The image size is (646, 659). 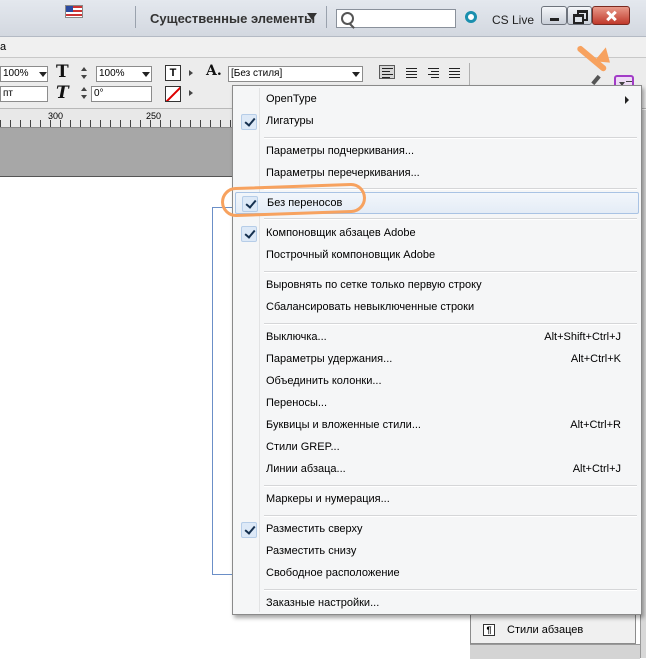 I want to click on language-flag-icon, so click(x=74, y=11).